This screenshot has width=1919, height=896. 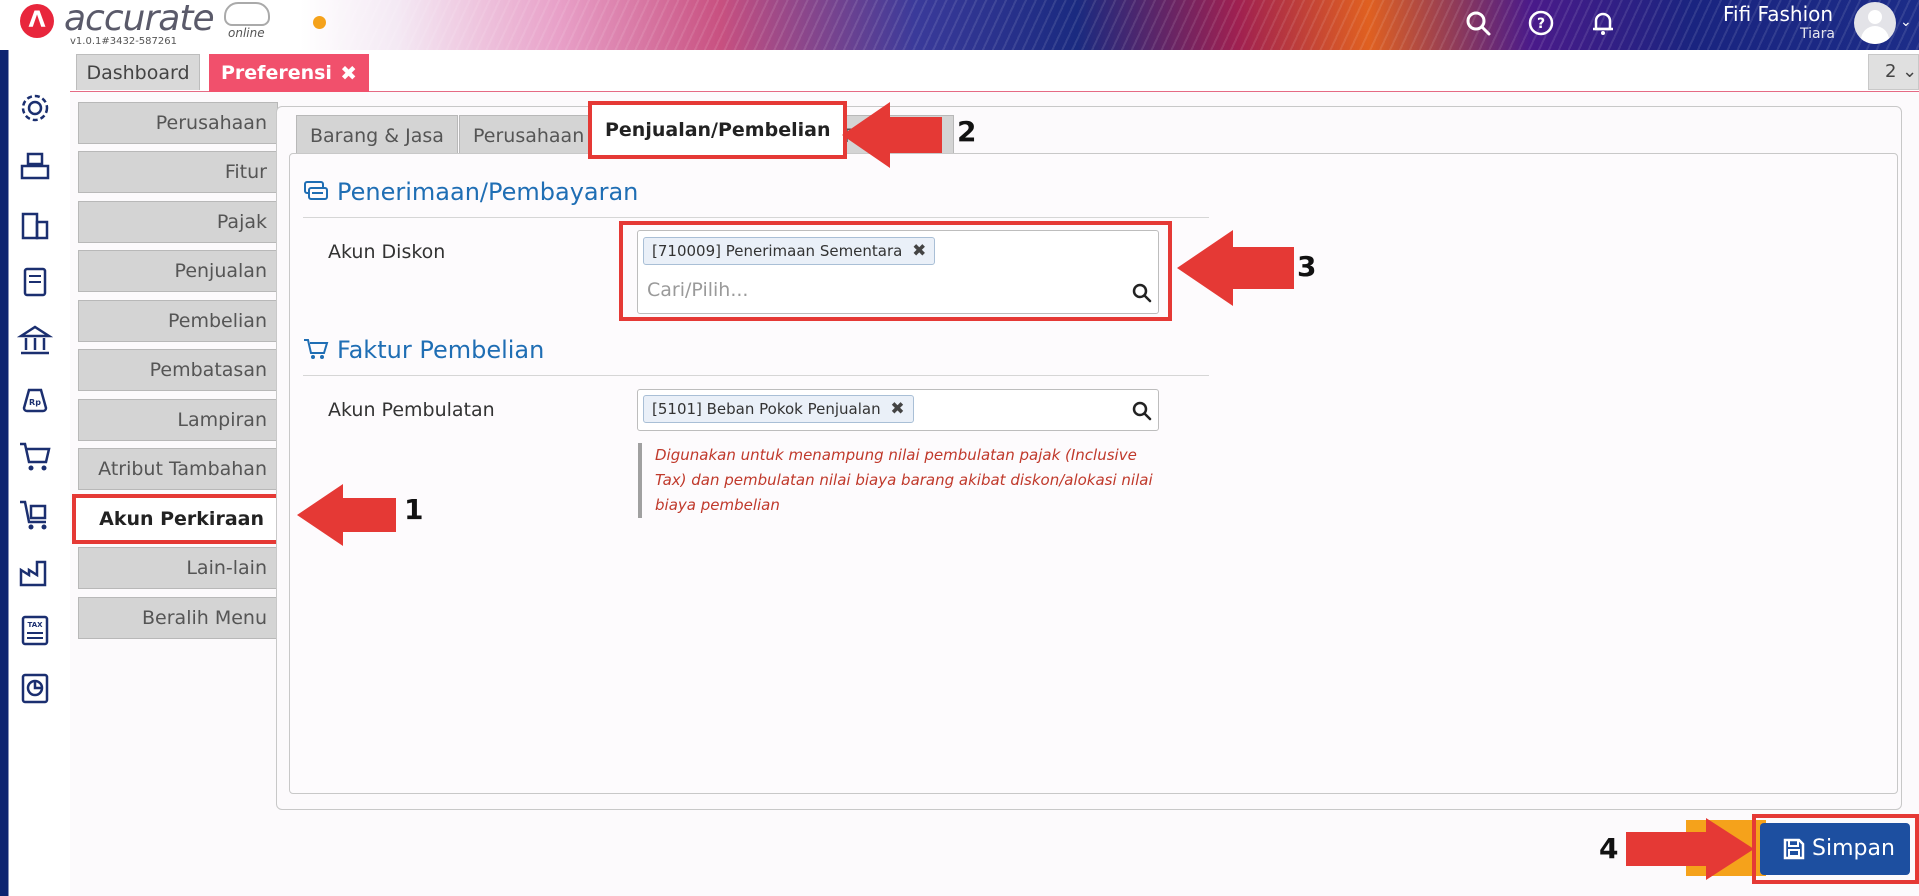 What do you see at coordinates (178, 172) in the screenshot?
I see `menu-item-fitur: Fitur` at bounding box center [178, 172].